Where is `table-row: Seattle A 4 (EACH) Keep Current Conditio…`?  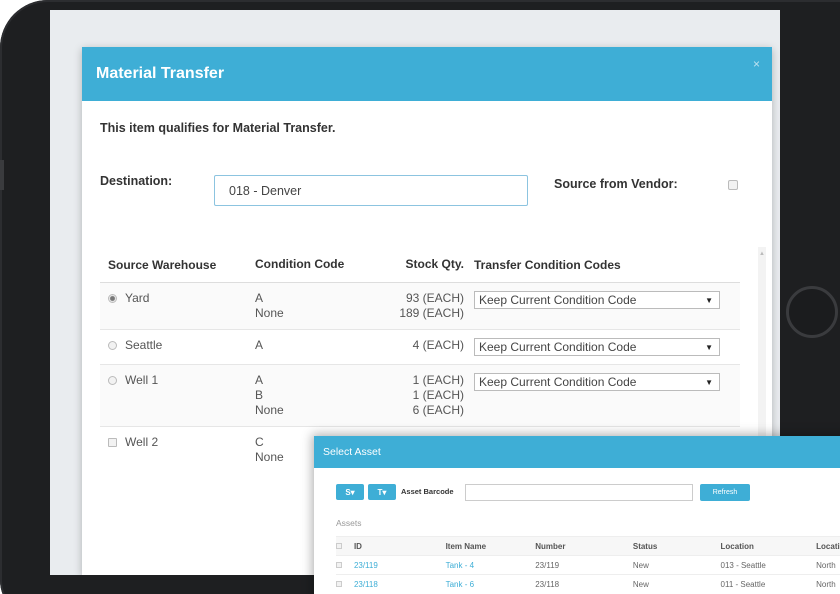 table-row: Seattle A 4 (EACH) Keep Current Conditio… is located at coordinates (420, 347).